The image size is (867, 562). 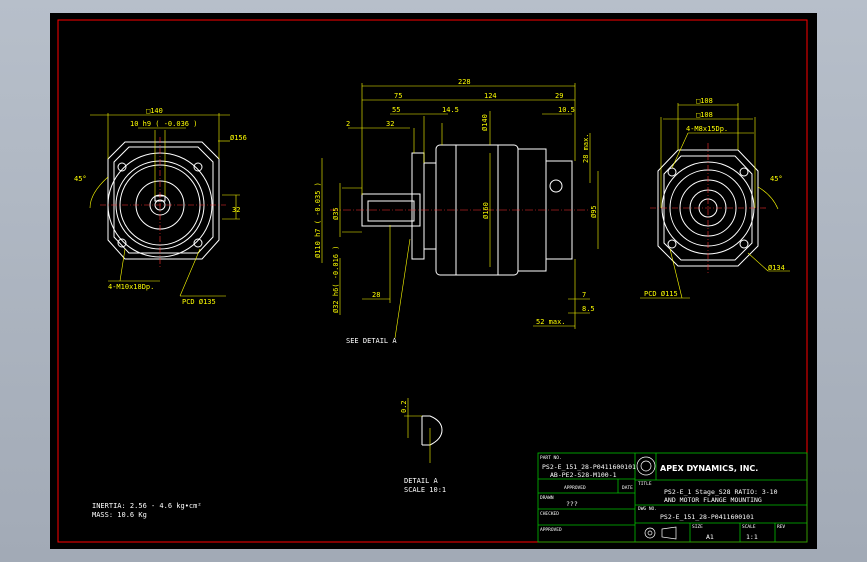 What do you see at coordinates (749, 527) in the screenshot?
I see `scale-label: SCALE` at bounding box center [749, 527].